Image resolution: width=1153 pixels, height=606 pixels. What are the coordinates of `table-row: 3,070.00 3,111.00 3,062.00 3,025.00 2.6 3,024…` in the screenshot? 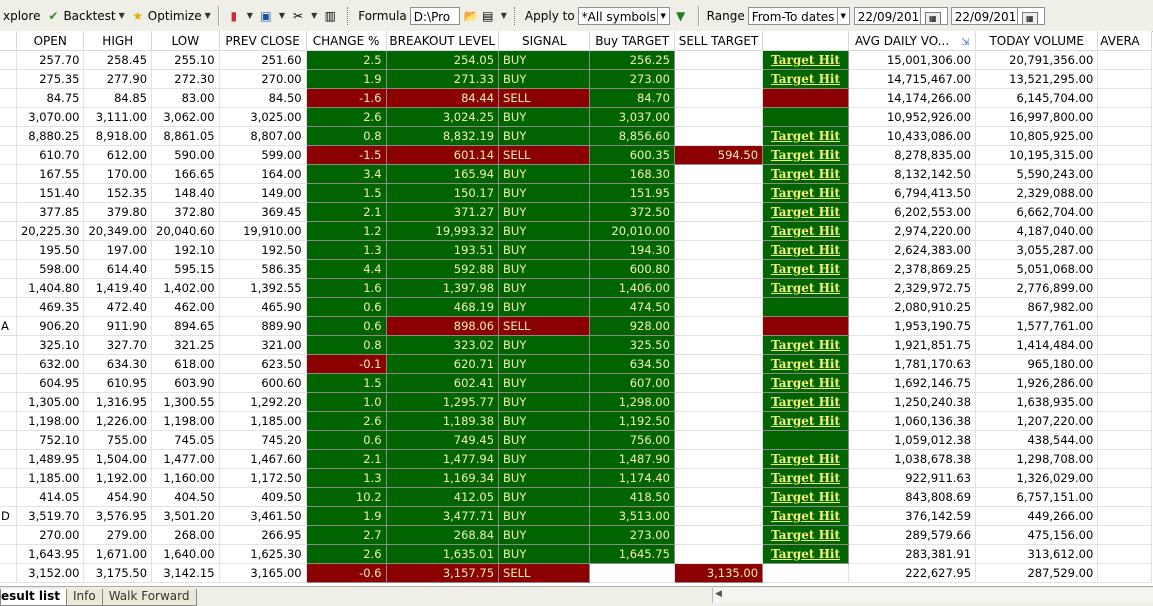 It's located at (576, 117).